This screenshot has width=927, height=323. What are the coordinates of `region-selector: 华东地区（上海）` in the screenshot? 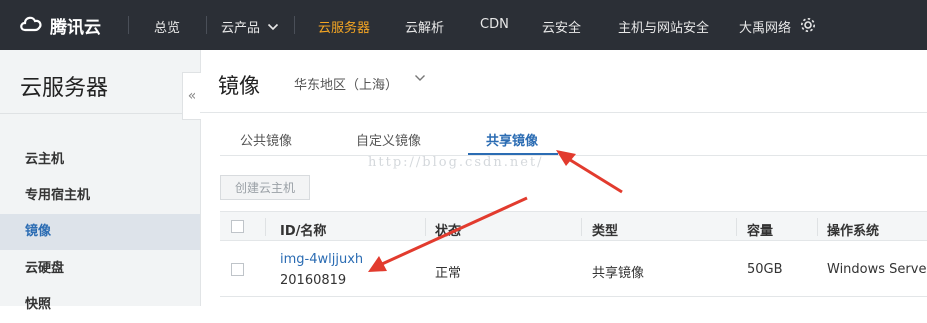 It's located at (346, 83).